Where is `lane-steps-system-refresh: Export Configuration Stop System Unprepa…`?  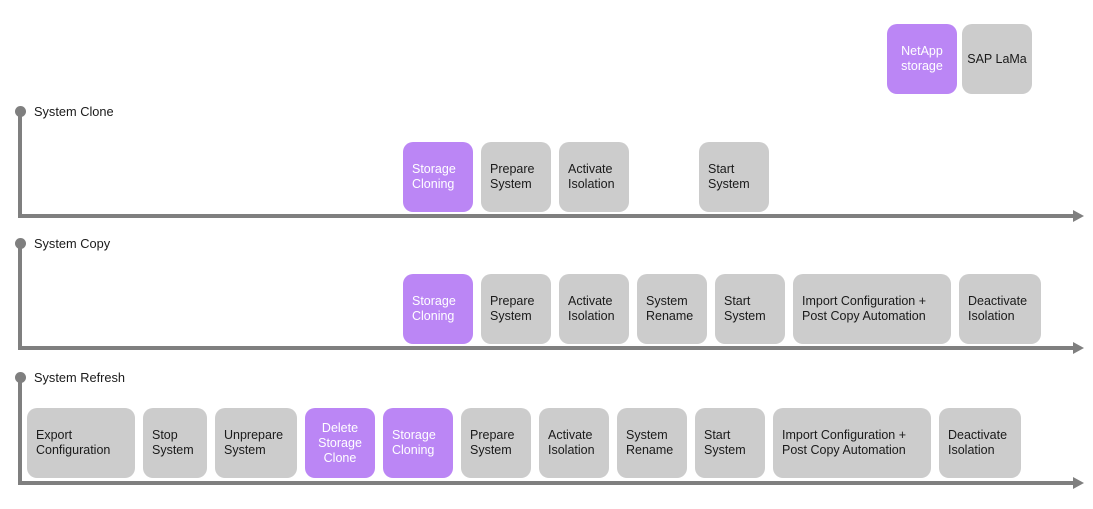 lane-steps-system-refresh: Export Configuration Stop System Unprepa… is located at coordinates (524, 443).